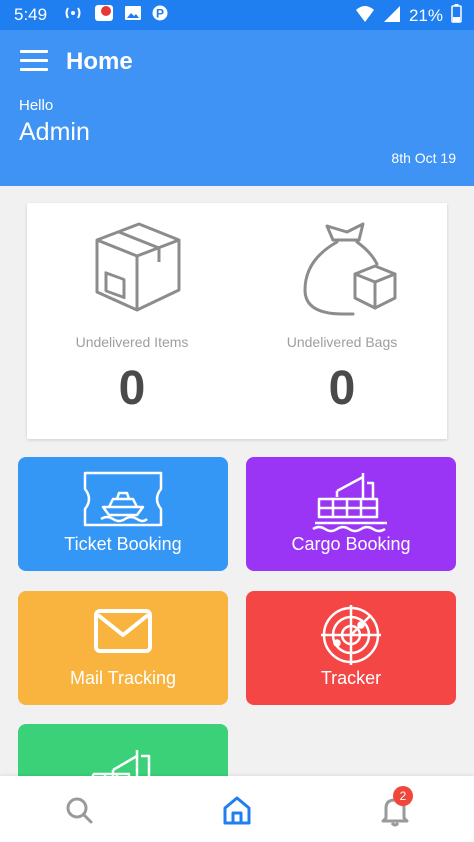 This screenshot has height=842, width=474. Describe the element at coordinates (342, 342) in the screenshot. I see `stat-label: Undelivered Bags` at that location.